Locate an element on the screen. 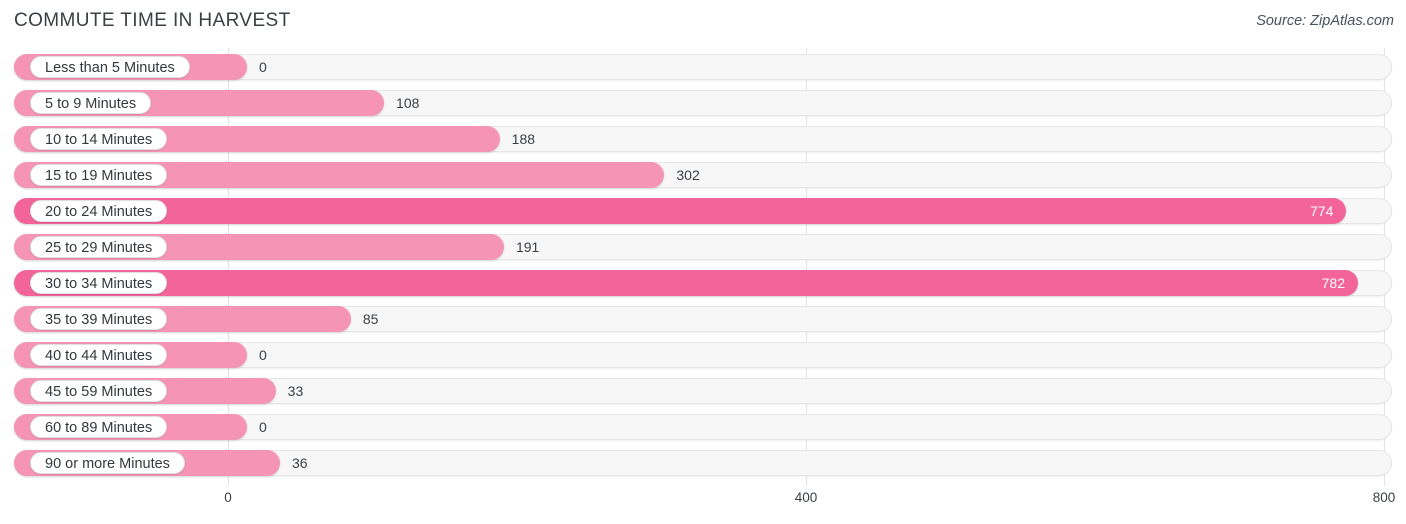  x-axis: 0 400 800 is located at coordinates (703, 505).